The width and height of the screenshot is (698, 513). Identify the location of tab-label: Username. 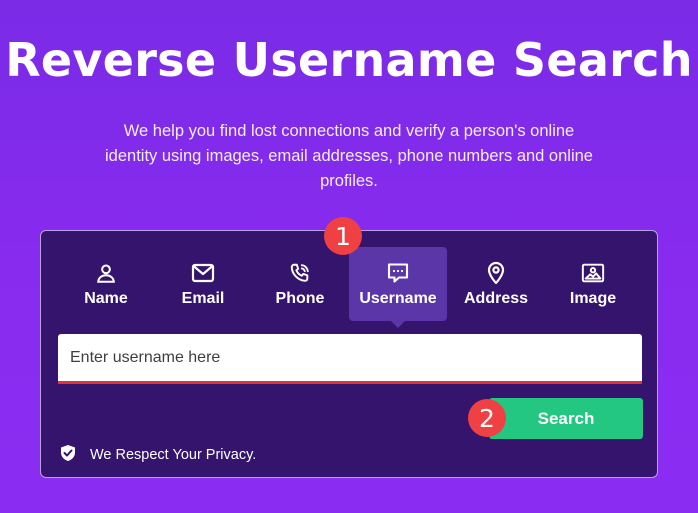
(398, 298).